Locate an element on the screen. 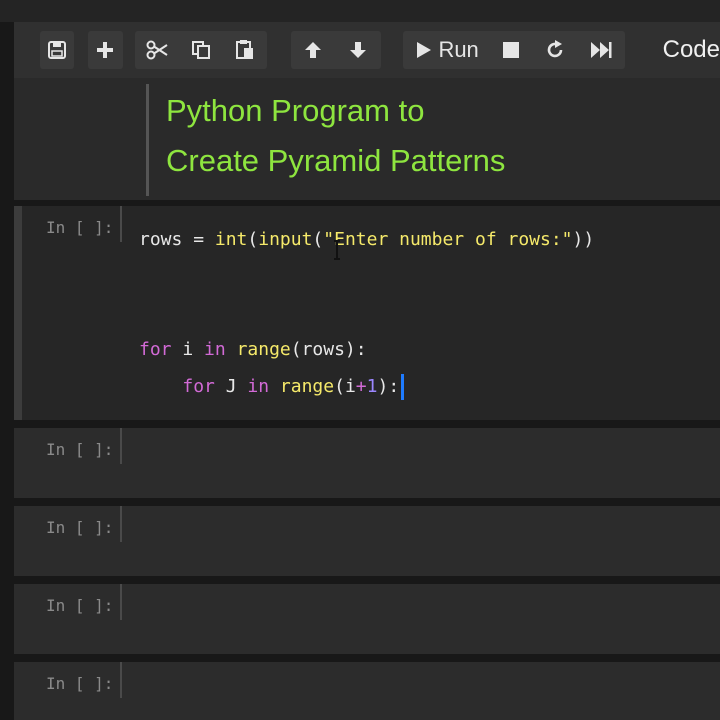 Image resolution: width=720 pixels, height=720 pixels. copy-button is located at coordinates (201, 50).